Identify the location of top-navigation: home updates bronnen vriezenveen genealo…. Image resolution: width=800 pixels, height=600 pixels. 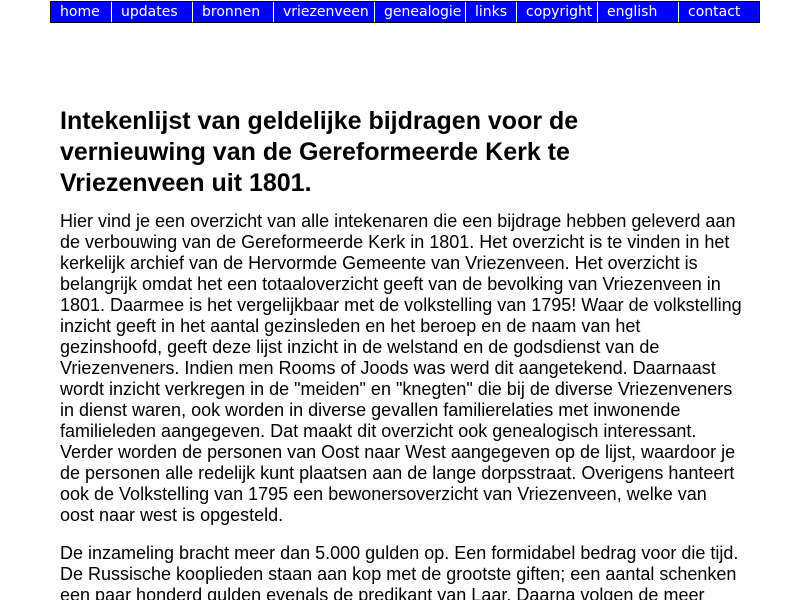
(405, 12).